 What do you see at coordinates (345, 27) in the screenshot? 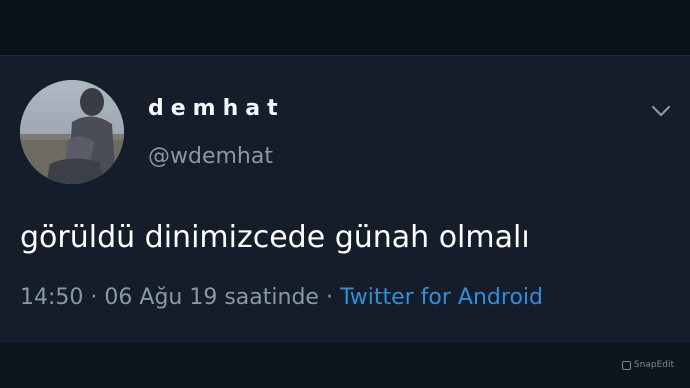
I see `top-bar` at bounding box center [345, 27].